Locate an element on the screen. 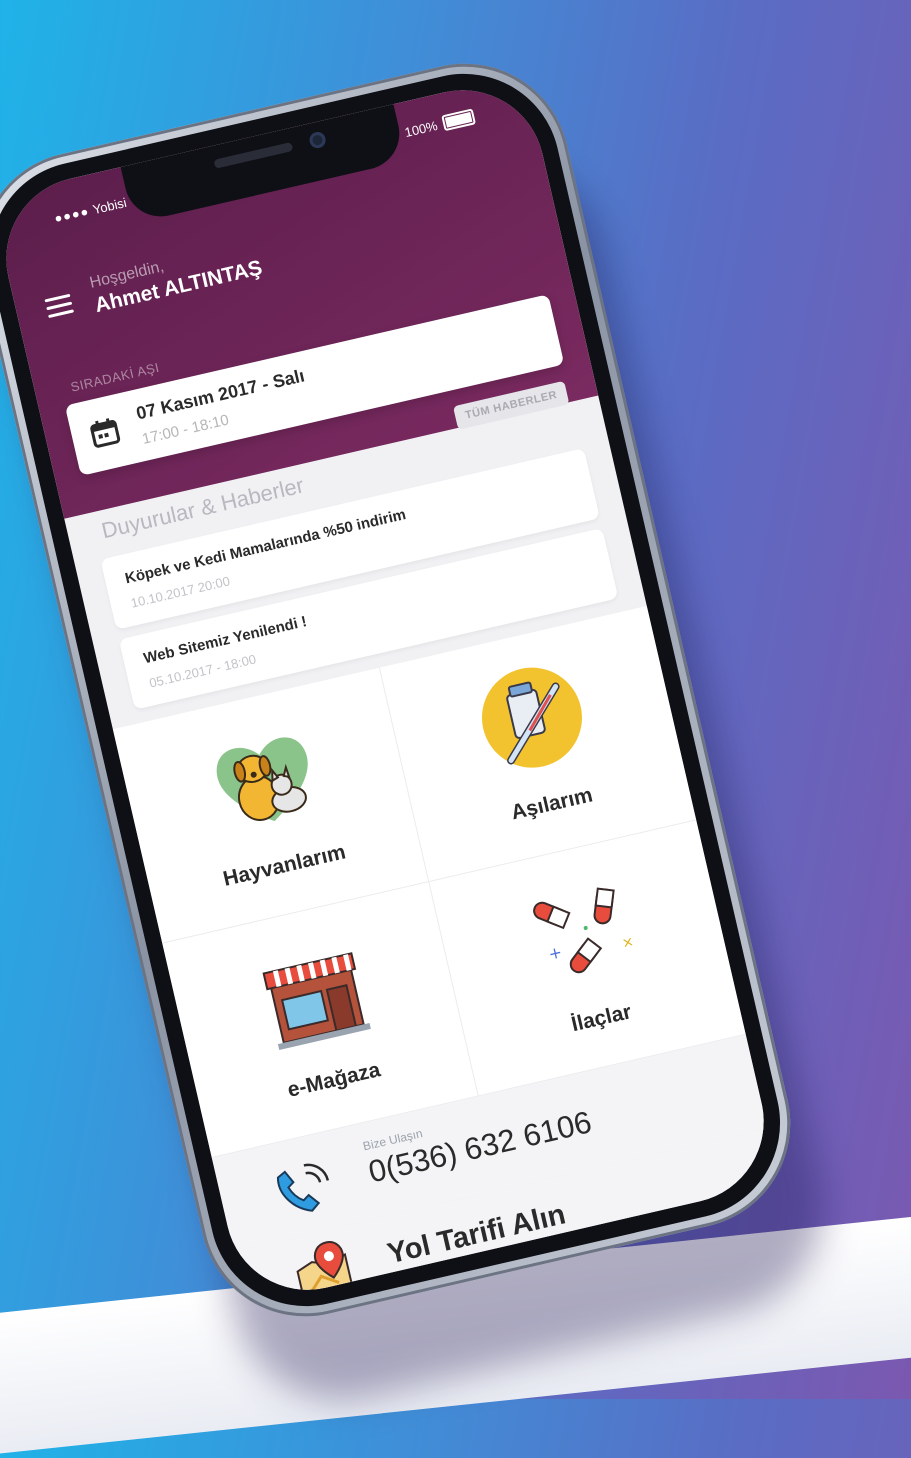 The width and height of the screenshot is (911, 1458). battery-status: 100% is located at coordinates (440, 124).